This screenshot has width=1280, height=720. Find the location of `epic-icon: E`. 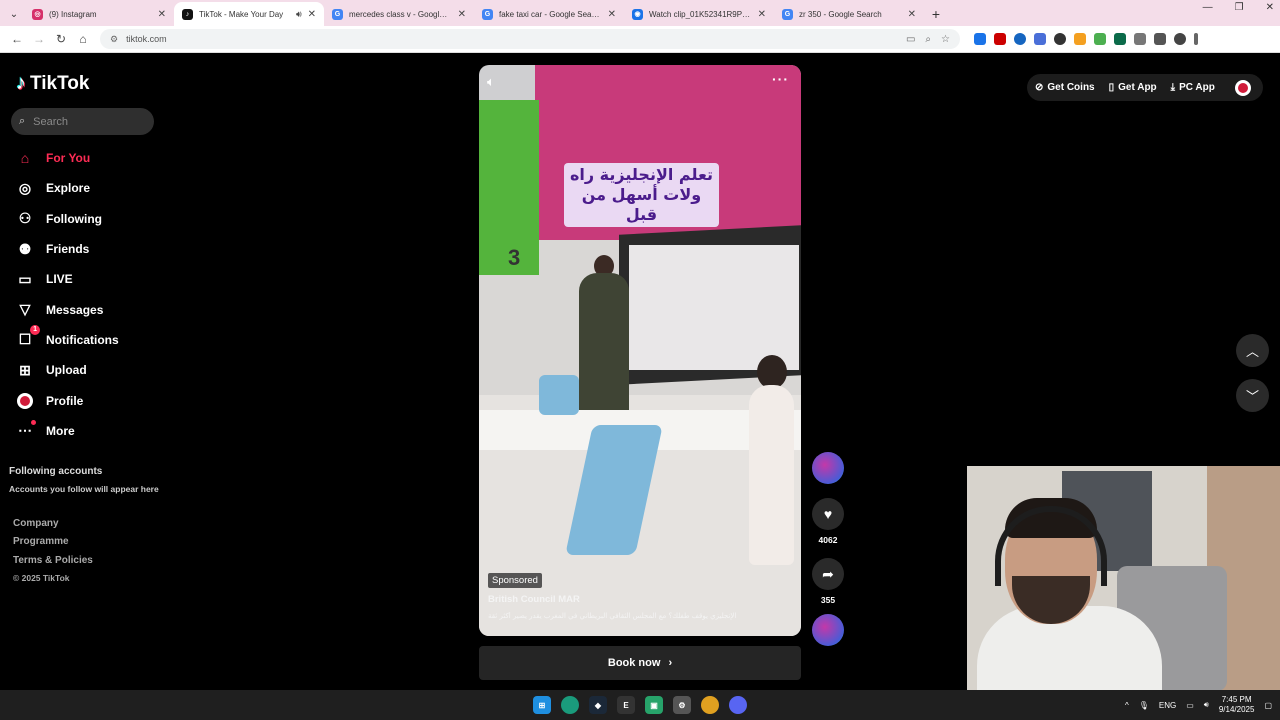

epic-icon: E is located at coordinates (626, 705).